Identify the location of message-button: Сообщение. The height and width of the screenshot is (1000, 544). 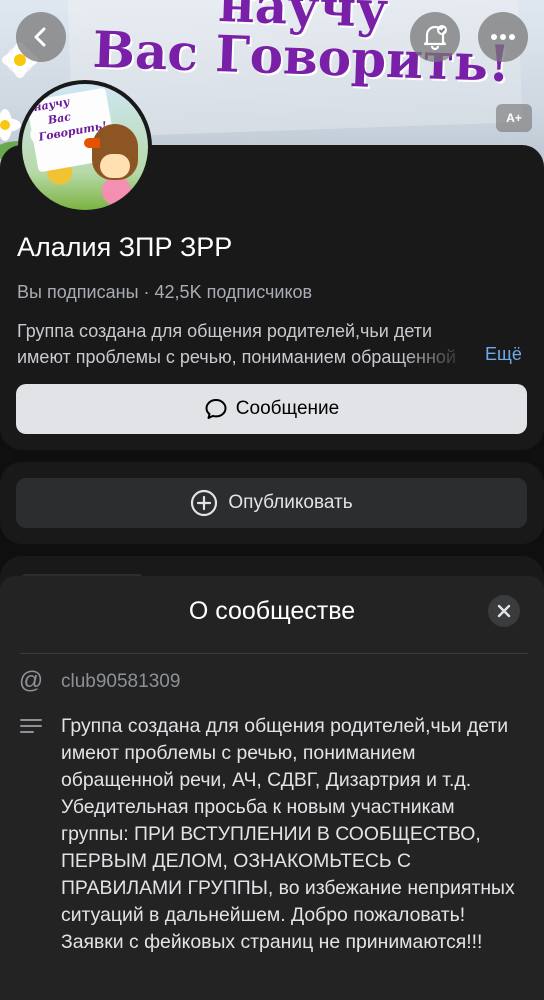
(271, 409).